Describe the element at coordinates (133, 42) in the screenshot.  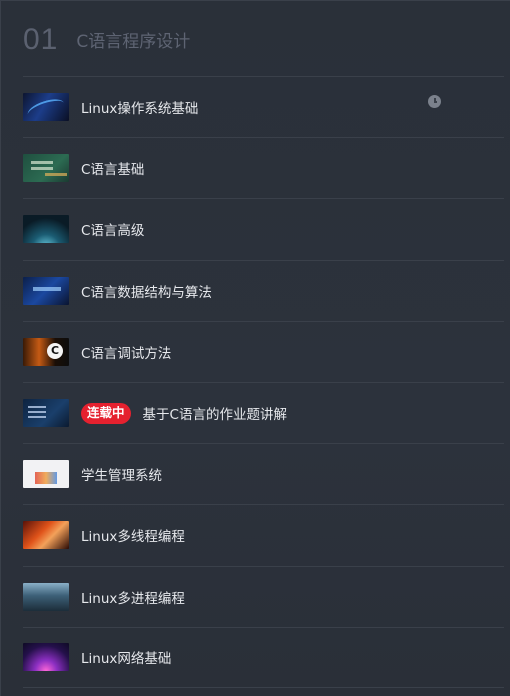
I see `chapter-title: C语言程序设计` at that location.